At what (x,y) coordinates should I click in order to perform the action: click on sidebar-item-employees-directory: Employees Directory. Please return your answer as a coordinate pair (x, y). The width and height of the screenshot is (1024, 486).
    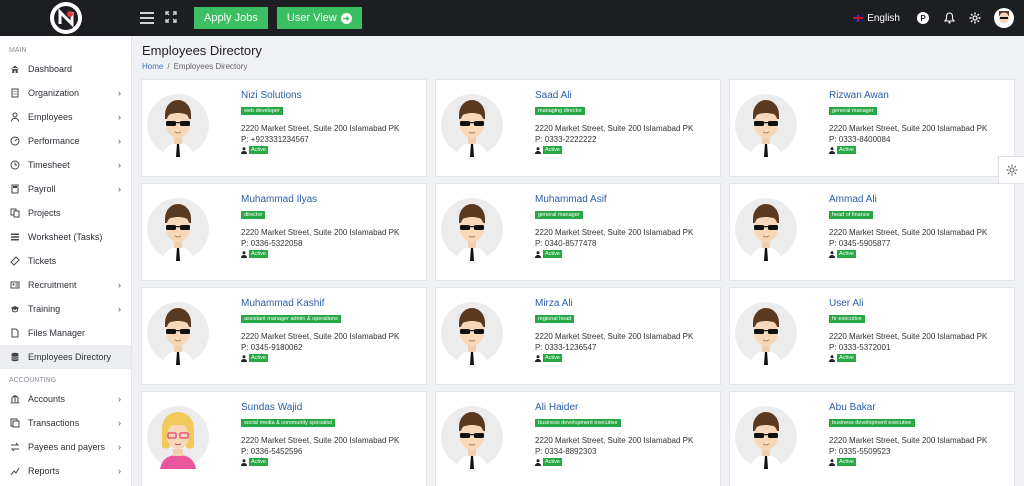
    Looking at the image, I should click on (65, 357).